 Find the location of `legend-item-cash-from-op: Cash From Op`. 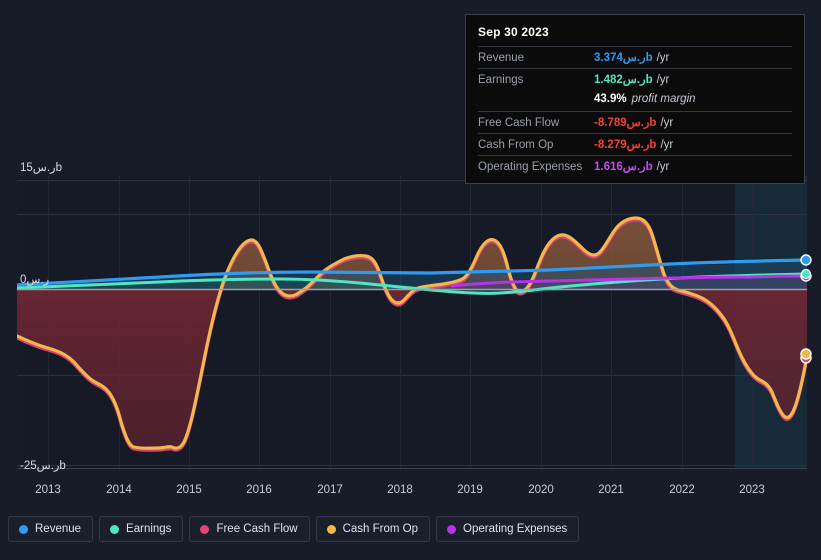

legend-item-cash-from-op: Cash From Op is located at coordinates (373, 529).